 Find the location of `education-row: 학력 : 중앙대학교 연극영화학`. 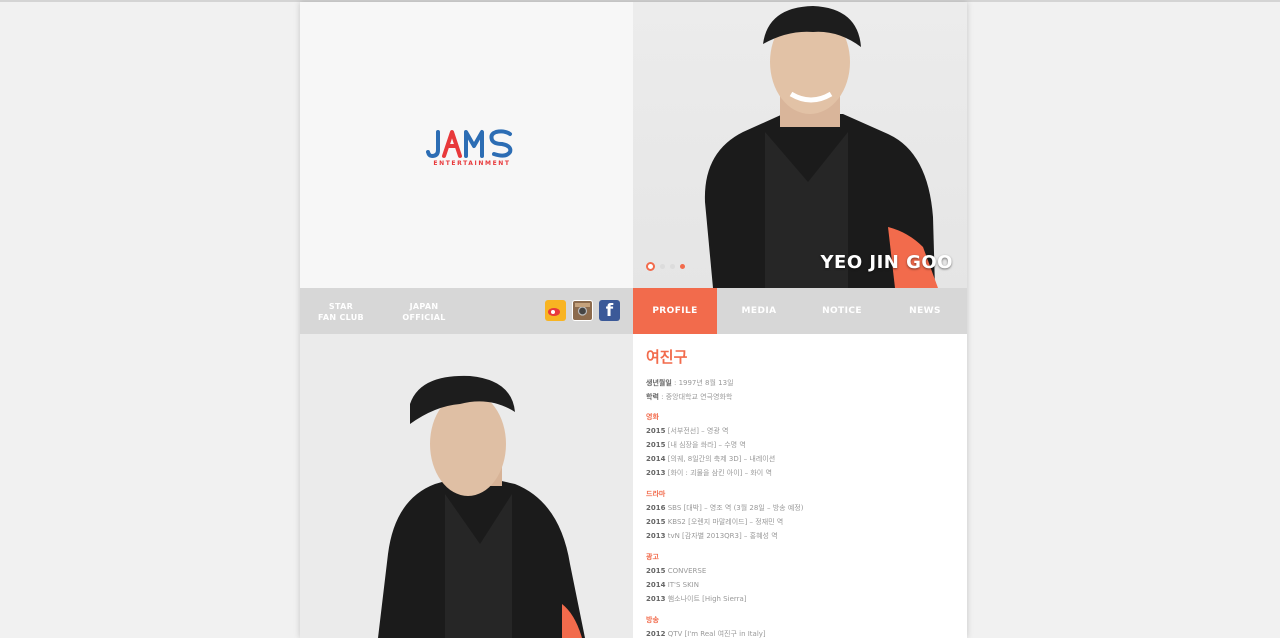

education-row: 학력 : 중앙대학교 연극영화학 is located at coordinates (689, 397).